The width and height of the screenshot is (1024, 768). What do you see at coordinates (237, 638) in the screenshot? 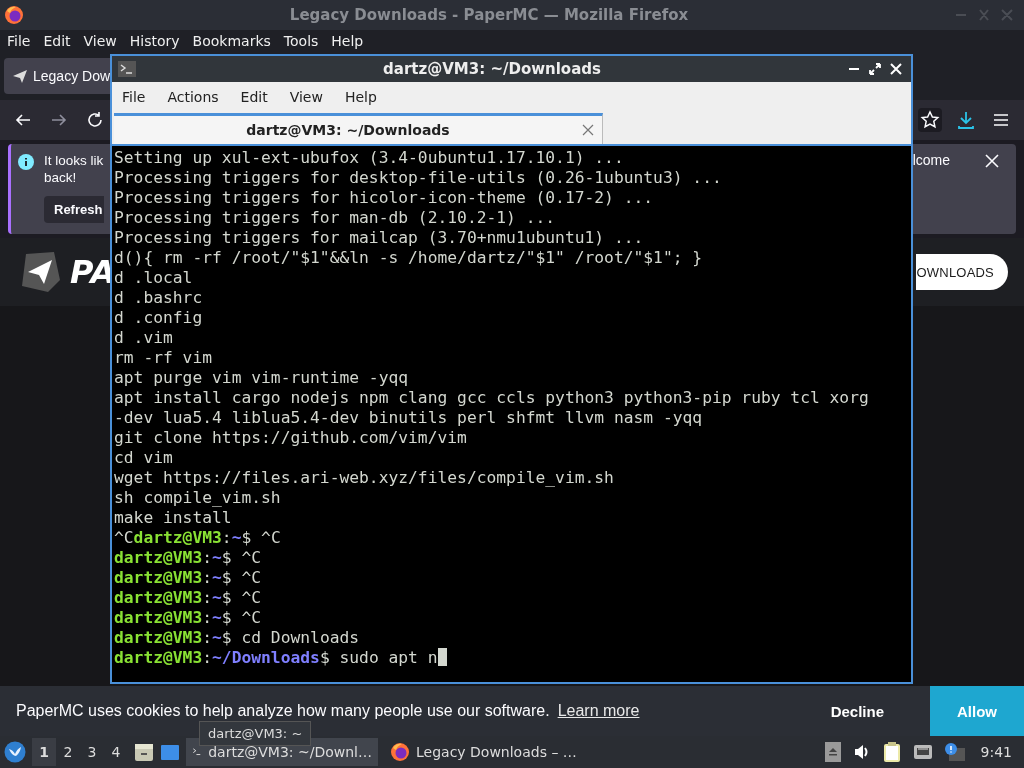
I see `terminal-line: dartz@VM3:~$ cd Downloads` at bounding box center [237, 638].